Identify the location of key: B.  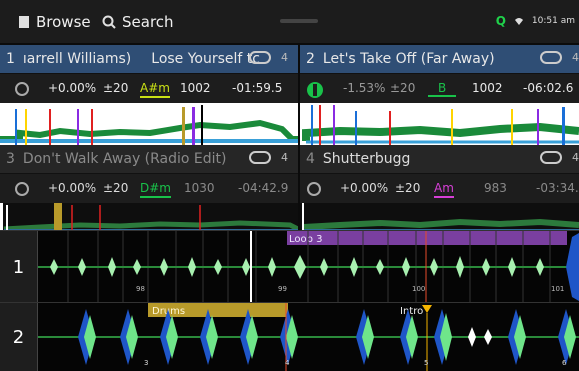
(442, 89).